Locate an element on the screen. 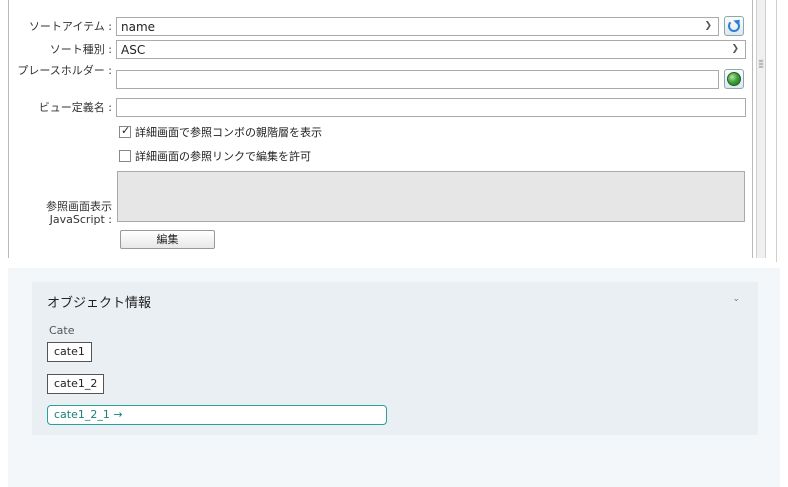 The height and width of the screenshot is (487, 788). allow-edit-checkbox is located at coordinates (125, 156).